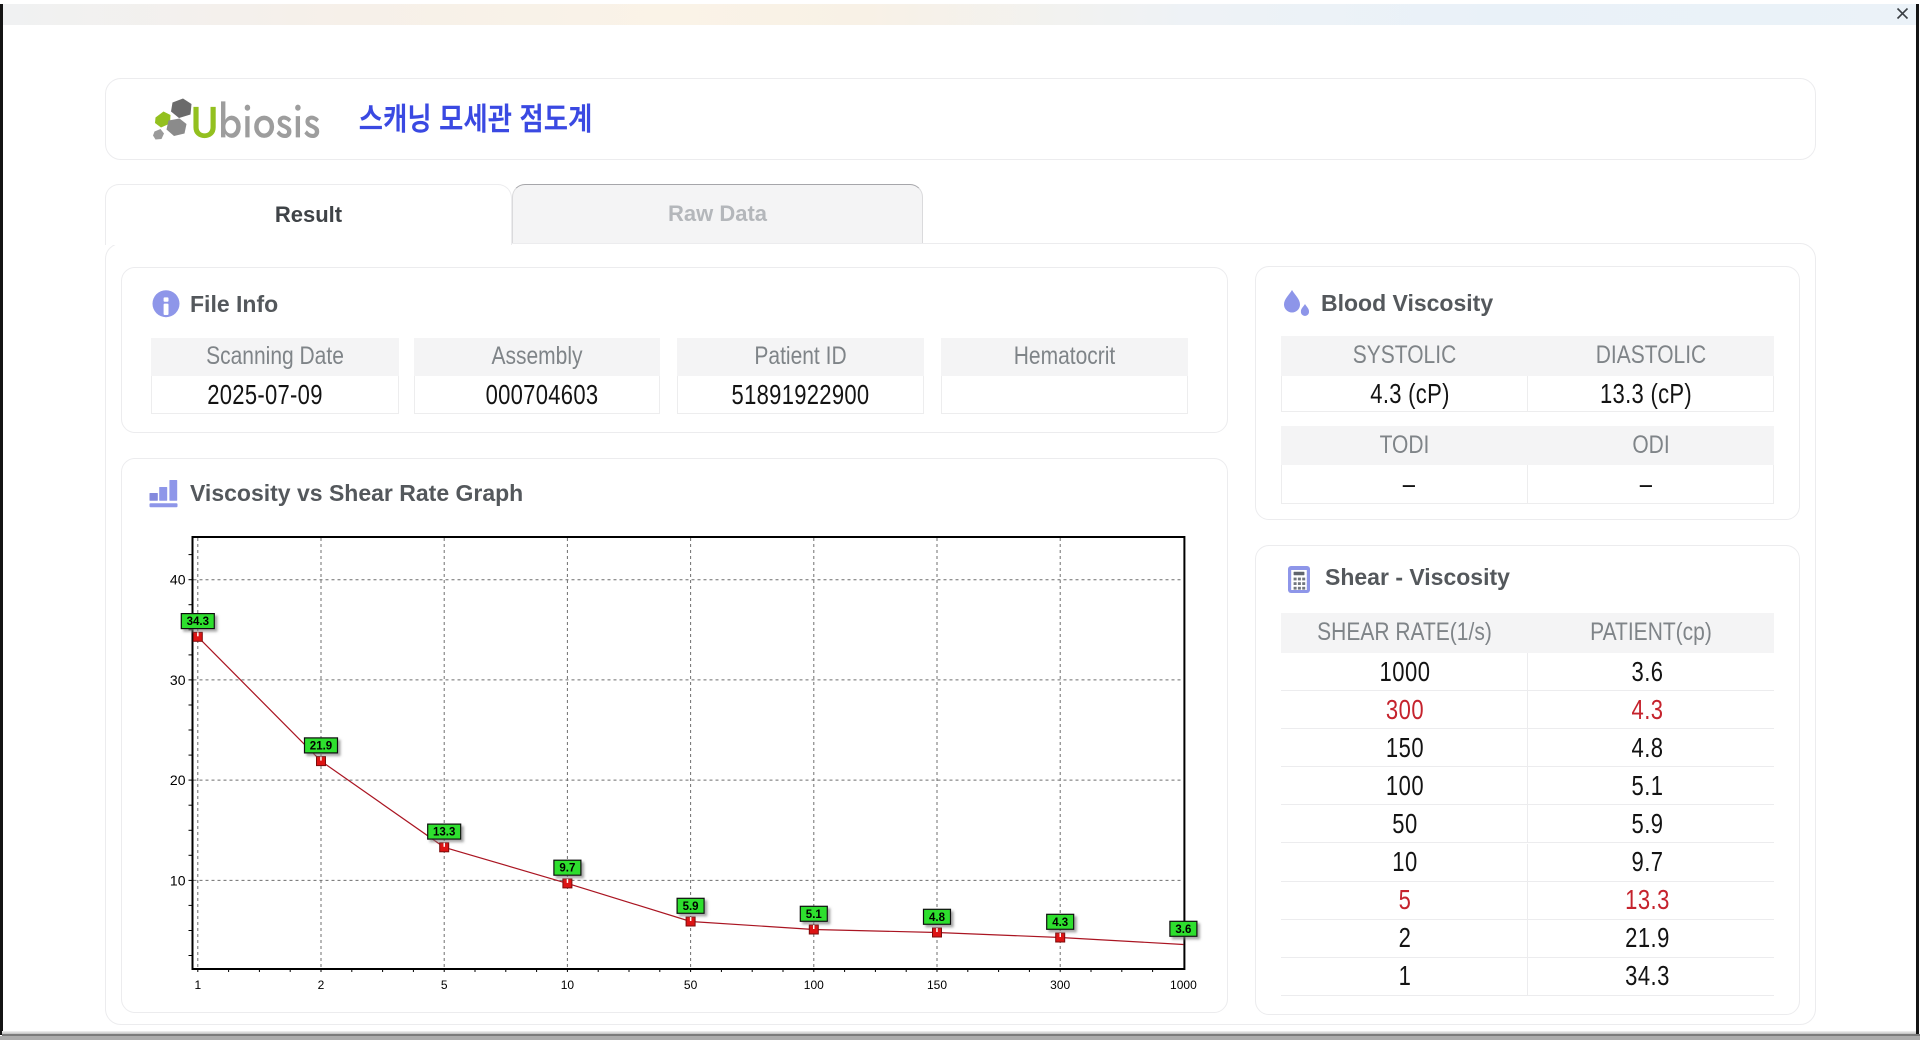 The image size is (1920, 1040). What do you see at coordinates (321, 985) in the screenshot?
I see `svg-text: 2` at bounding box center [321, 985].